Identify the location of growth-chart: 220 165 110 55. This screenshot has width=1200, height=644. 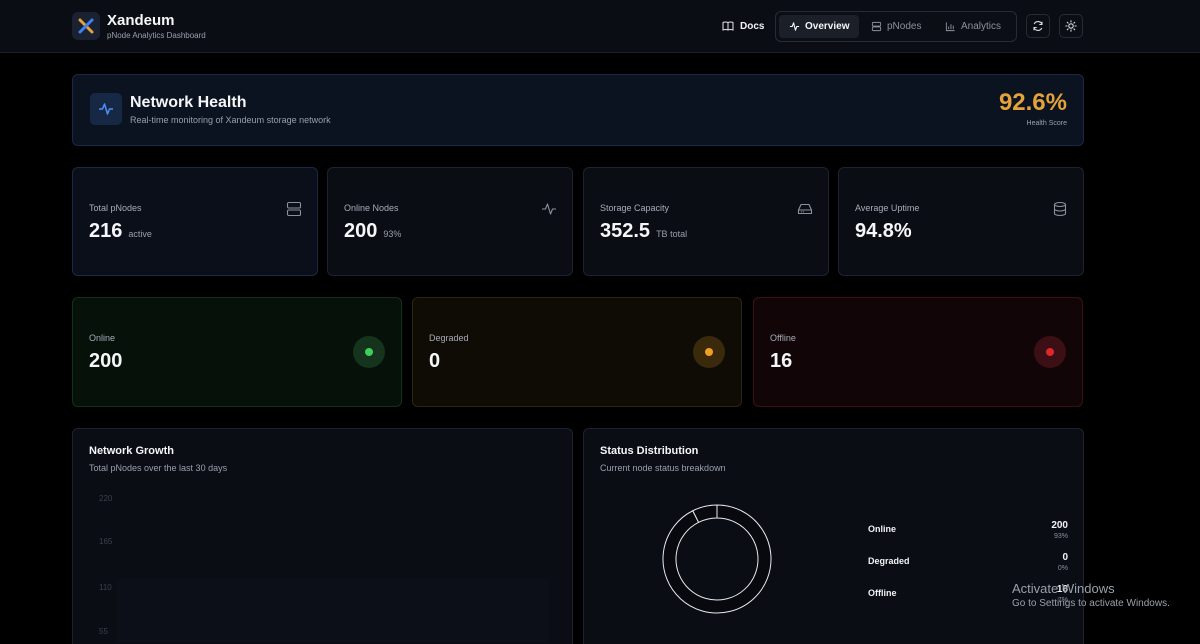
(324, 568).